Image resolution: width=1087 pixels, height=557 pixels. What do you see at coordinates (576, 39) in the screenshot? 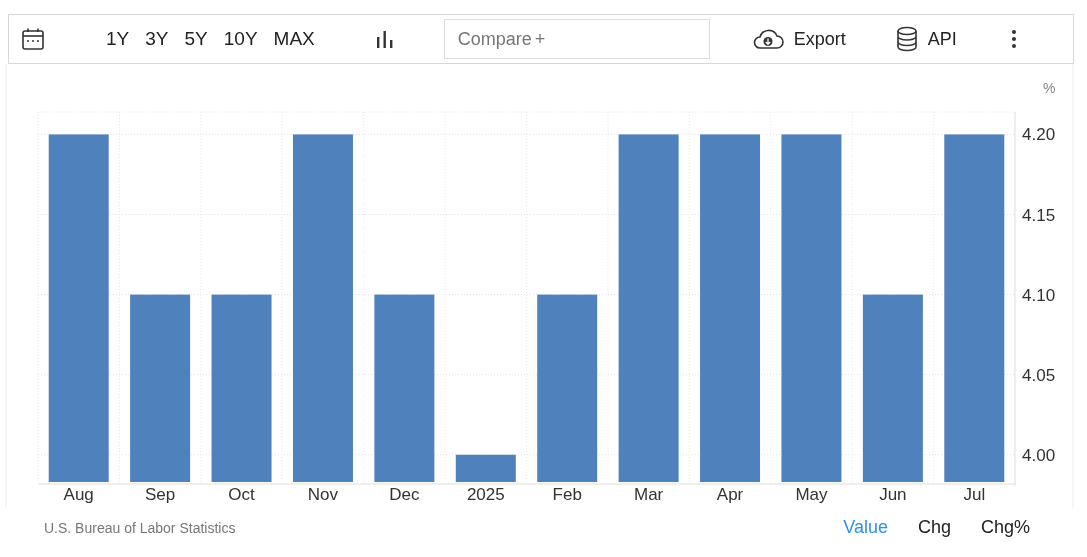
I see `compare-field: Compare +` at bounding box center [576, 39].